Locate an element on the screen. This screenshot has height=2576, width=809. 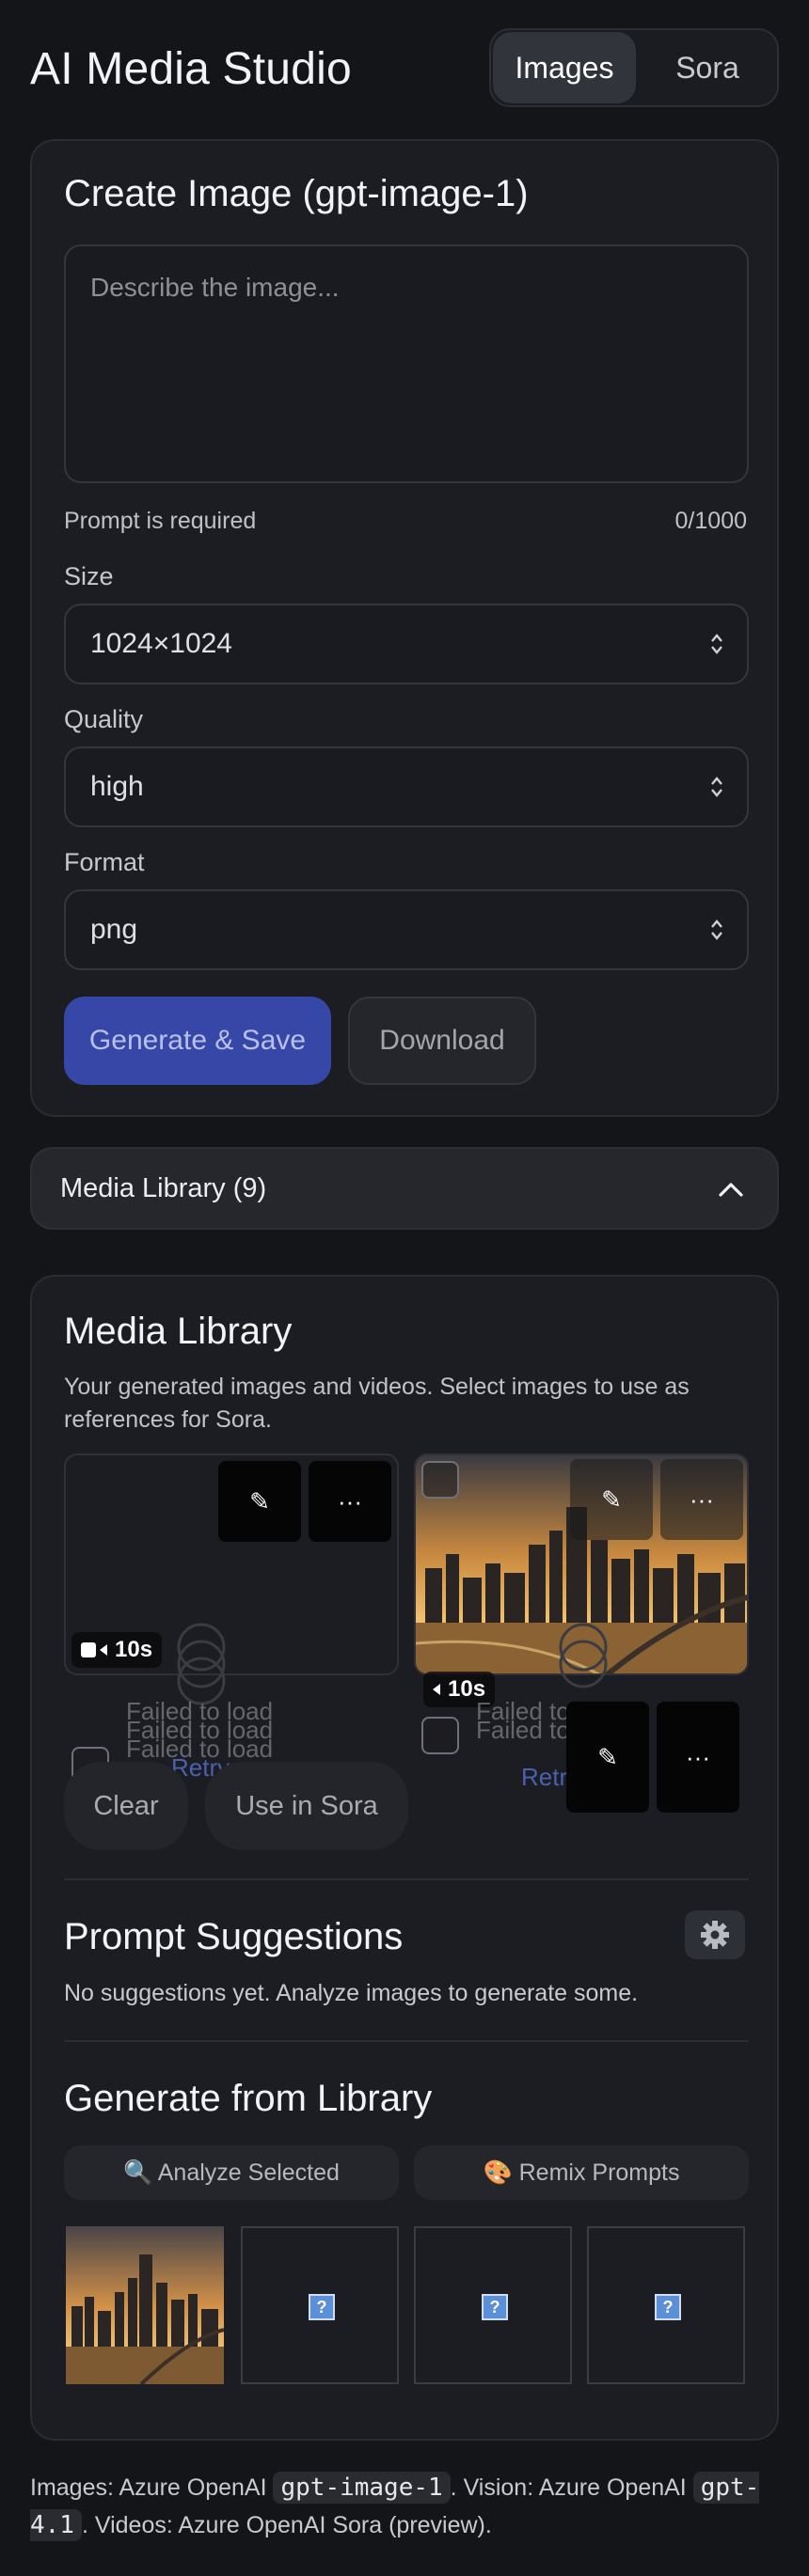
model-code: gpt-image-1 is located at coordinates (362, 2488).